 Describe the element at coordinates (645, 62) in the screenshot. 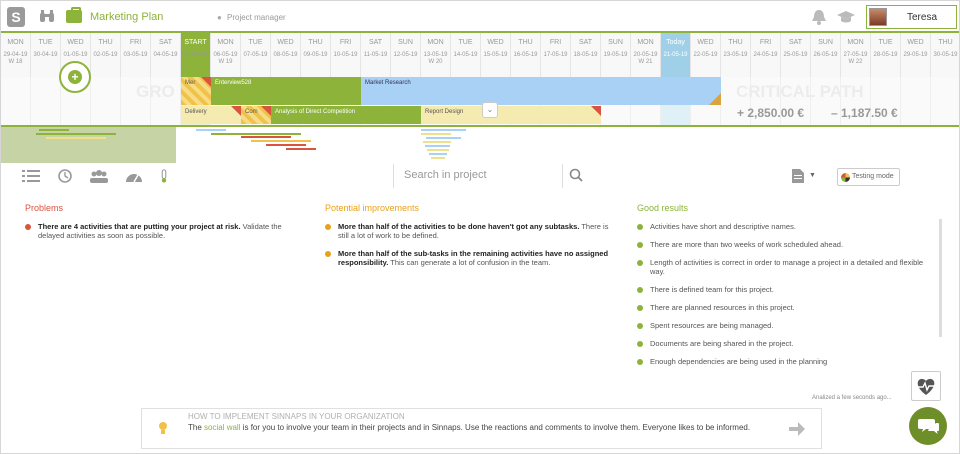

I see `week-number: W 21` at that location.